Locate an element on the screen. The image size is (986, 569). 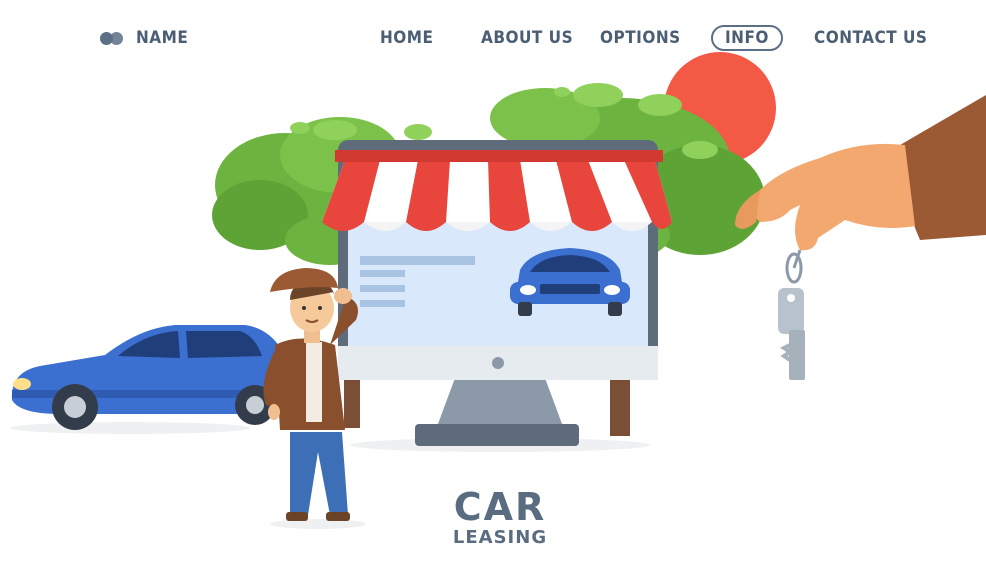
man-character is located at coordinates (310, 394).